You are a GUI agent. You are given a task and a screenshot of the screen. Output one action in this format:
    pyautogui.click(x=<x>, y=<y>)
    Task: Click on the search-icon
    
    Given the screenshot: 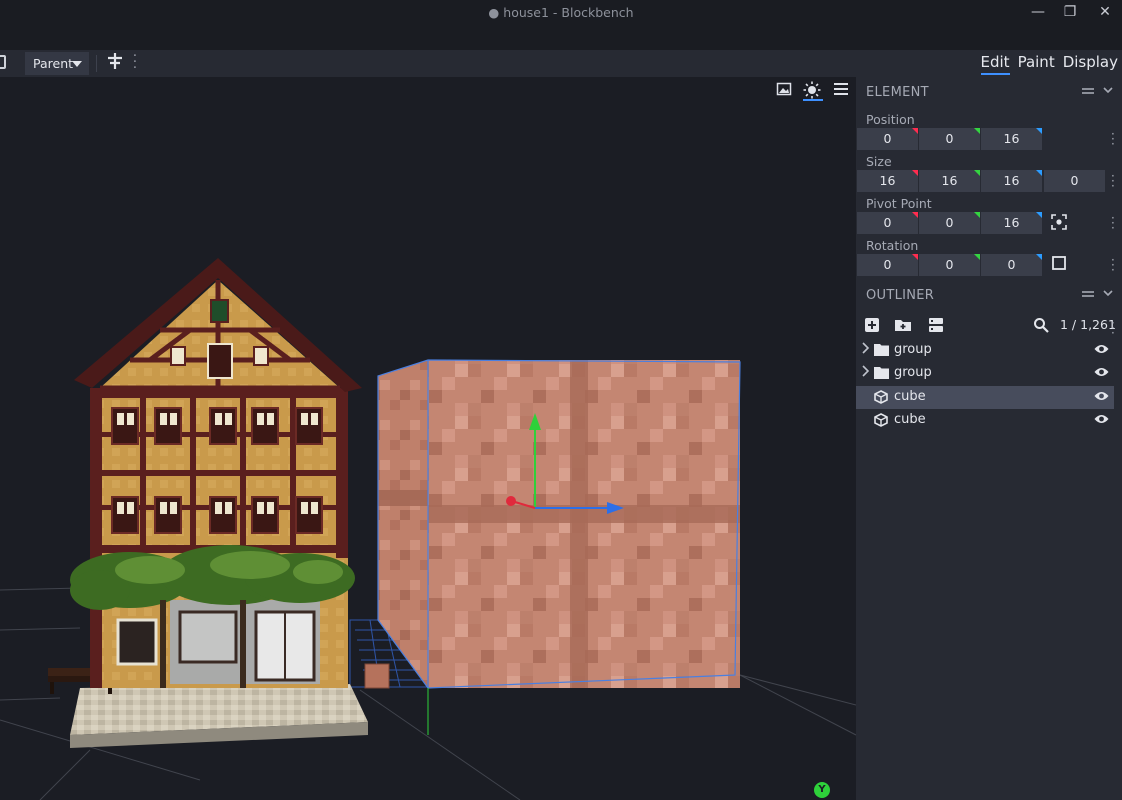 What is the action you would take?
    pyautogui.click(x=1041, y=326)
    